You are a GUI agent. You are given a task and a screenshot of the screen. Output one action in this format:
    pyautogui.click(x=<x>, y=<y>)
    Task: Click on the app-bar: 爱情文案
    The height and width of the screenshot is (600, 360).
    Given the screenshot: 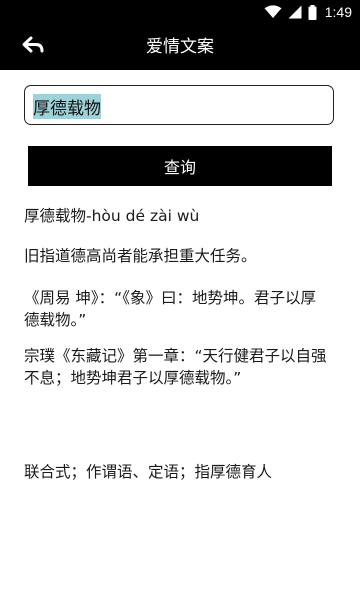 What is the action you would take?
    pyautogui.click(x=180, y=47)
    